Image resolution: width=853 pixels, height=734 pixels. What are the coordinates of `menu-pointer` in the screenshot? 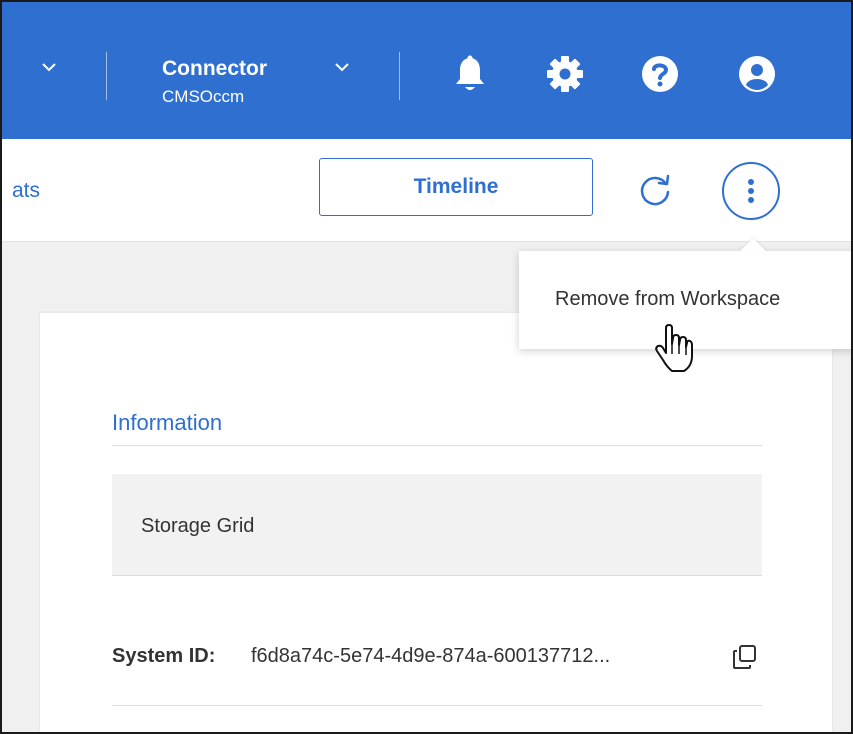 It's located at (753, 245).